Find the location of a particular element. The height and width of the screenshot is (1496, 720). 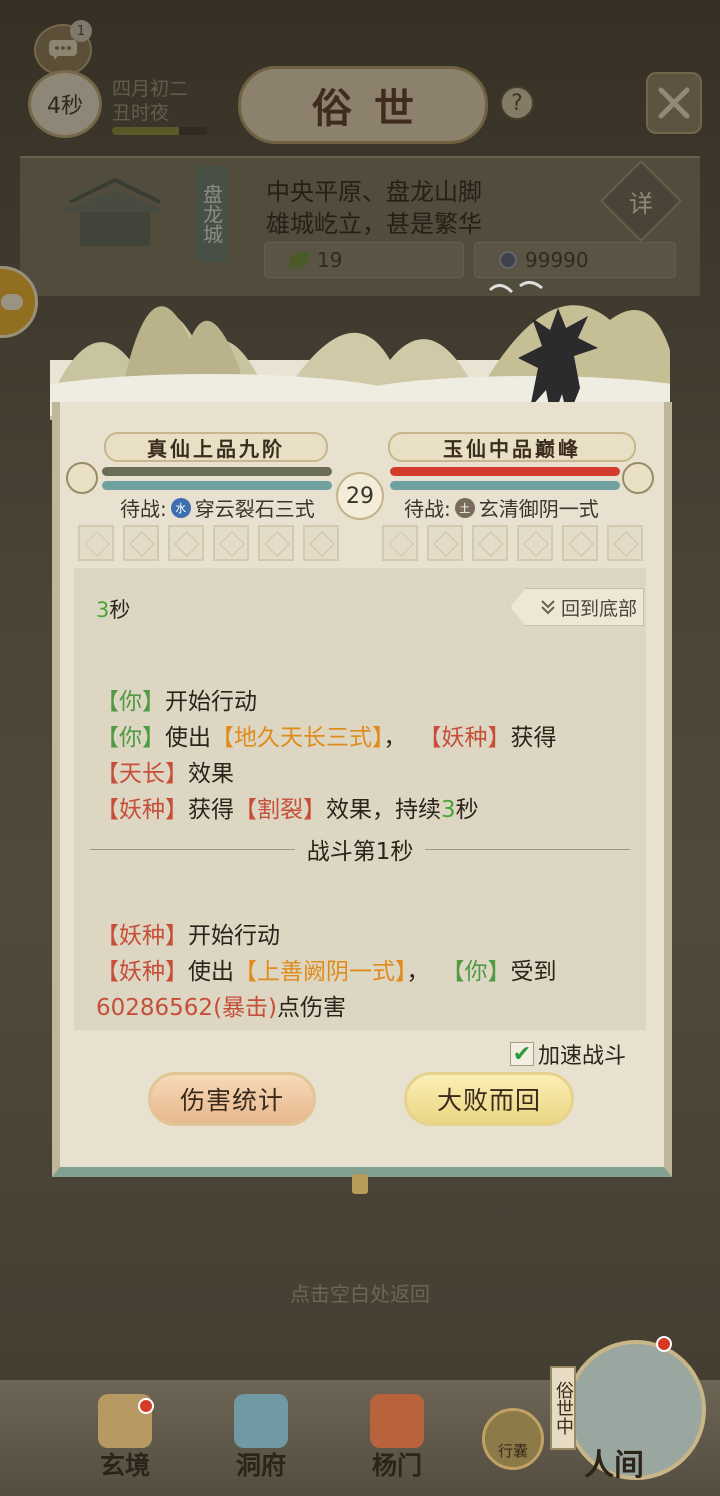

world-label: 人间 is located at coordinates (614, 1465).